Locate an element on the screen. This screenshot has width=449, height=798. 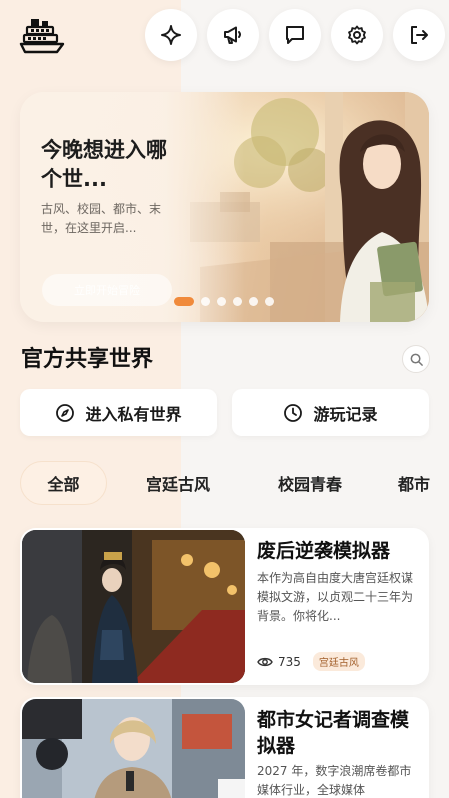
messages-button is located at coordinates (295, 35).